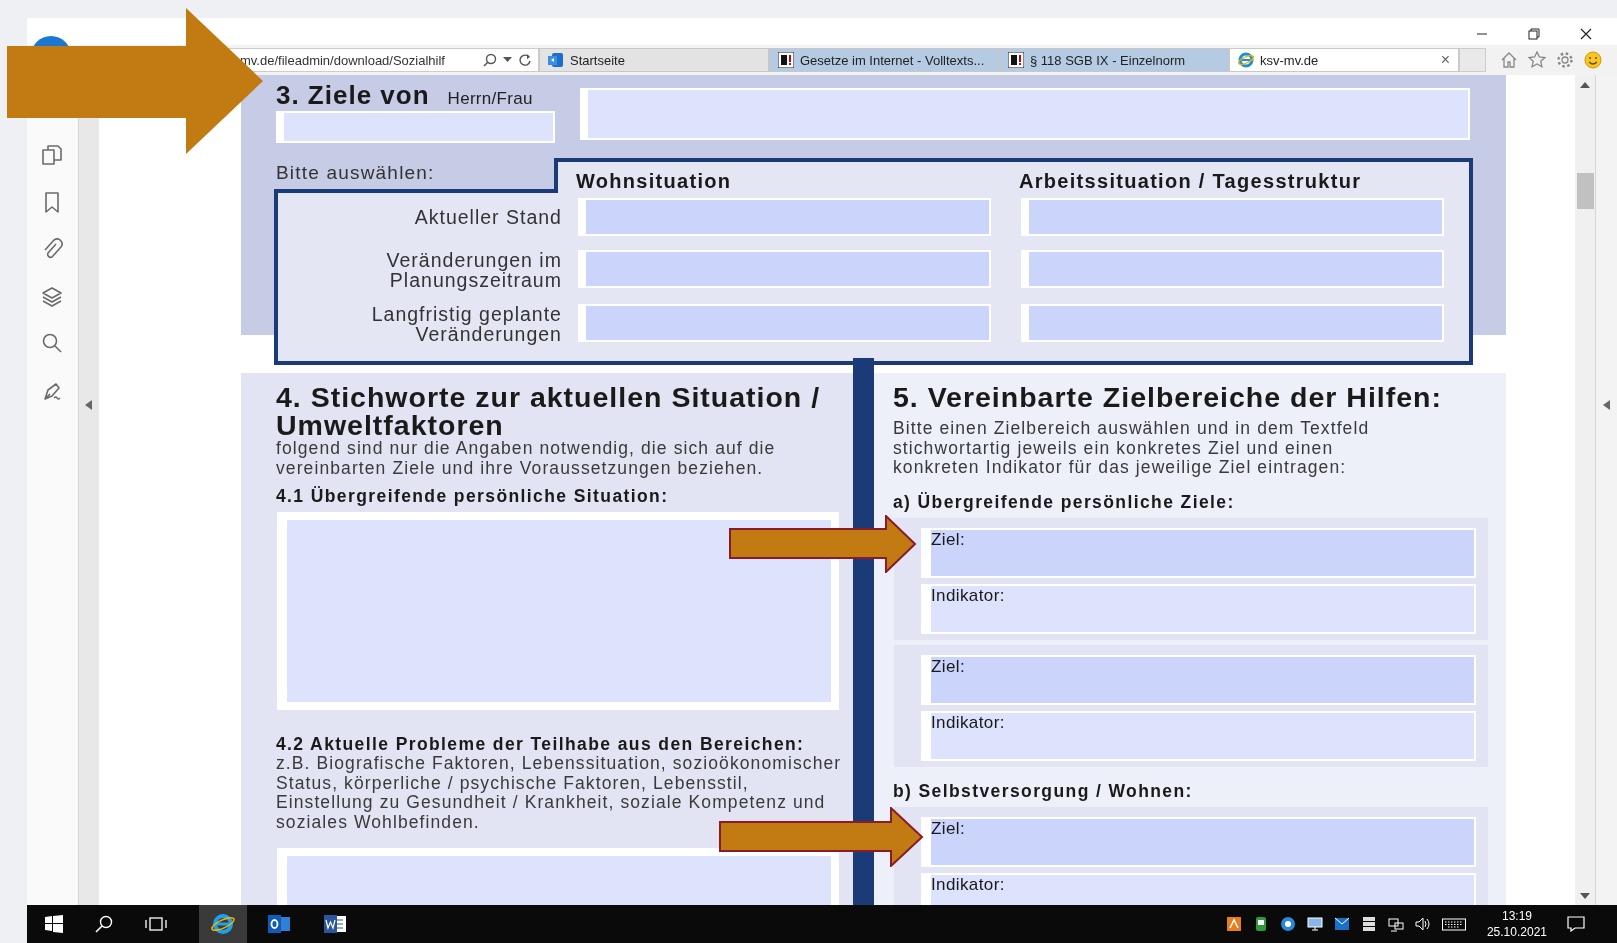  I want to click on refresh-icon, so click(525, 60).